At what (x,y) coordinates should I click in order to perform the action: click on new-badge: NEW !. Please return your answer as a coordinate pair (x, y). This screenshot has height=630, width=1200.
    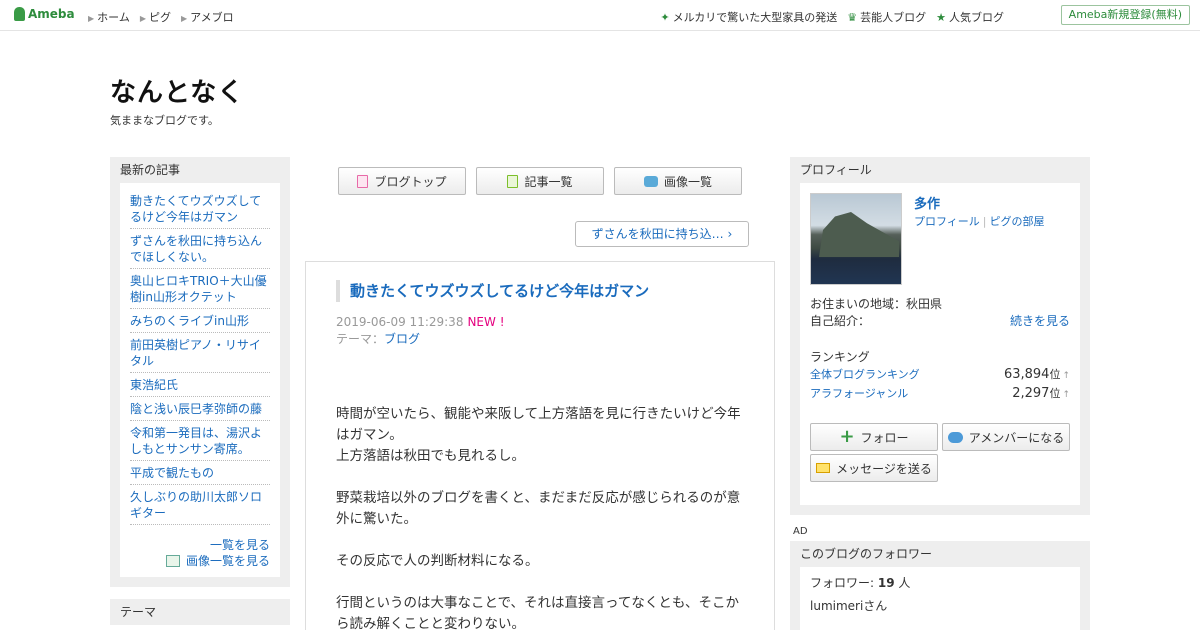
    Looking at the image, I should click on (486, 322).